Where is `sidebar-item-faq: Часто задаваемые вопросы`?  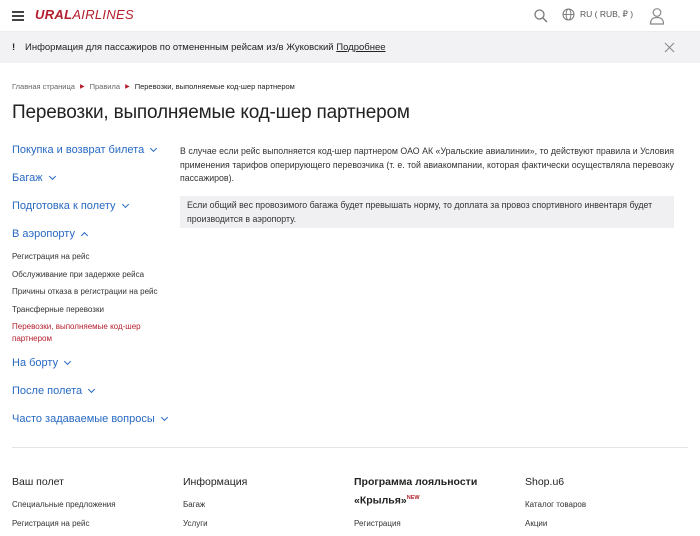
sidebar-item-faq: Часто задаваемые вопросы is located at coordinates (92, 419).